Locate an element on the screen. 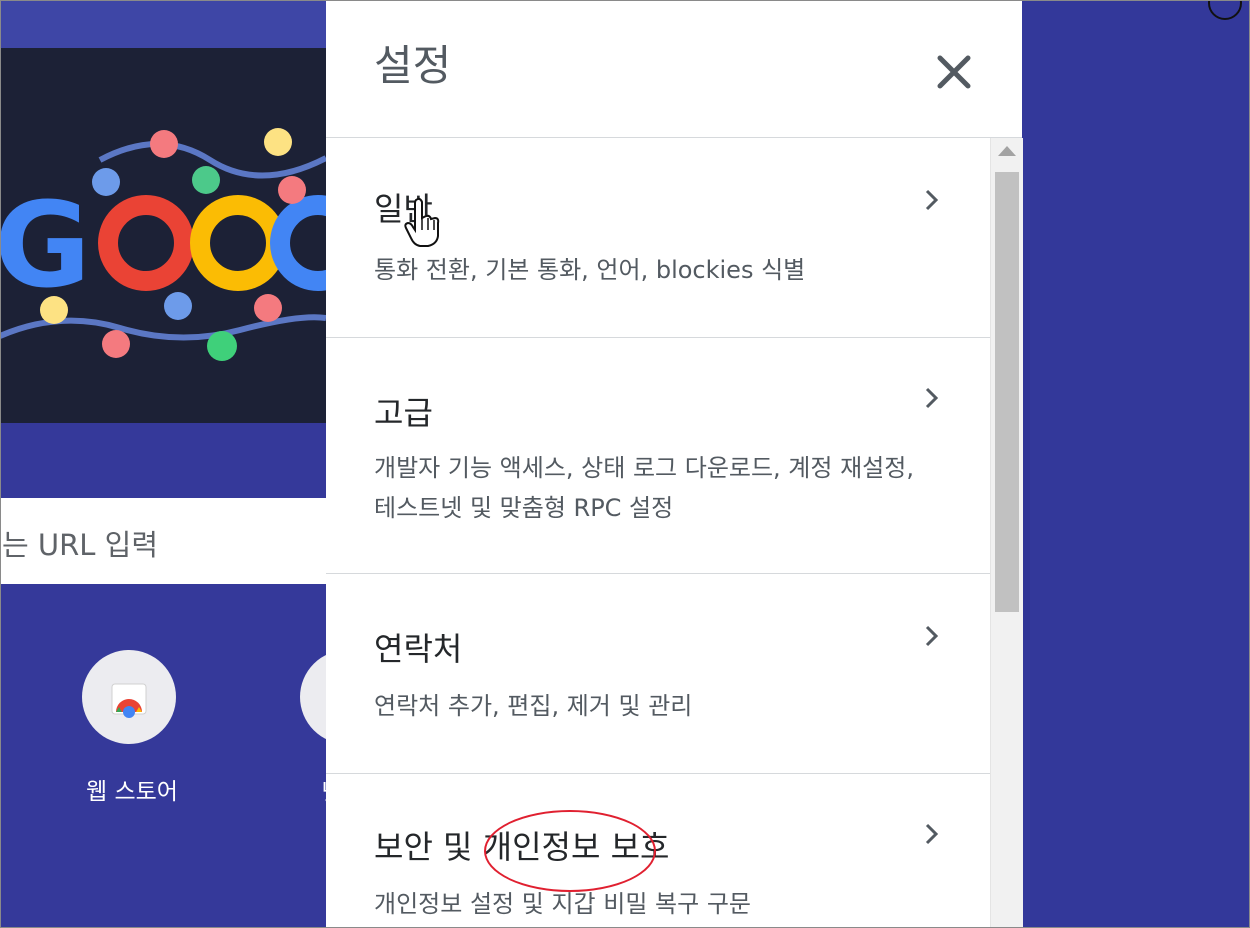 This screenshot has width=1250, height=928. shortcut-label-web-store: 웹 스토어 is located at coordinates (132, 792).